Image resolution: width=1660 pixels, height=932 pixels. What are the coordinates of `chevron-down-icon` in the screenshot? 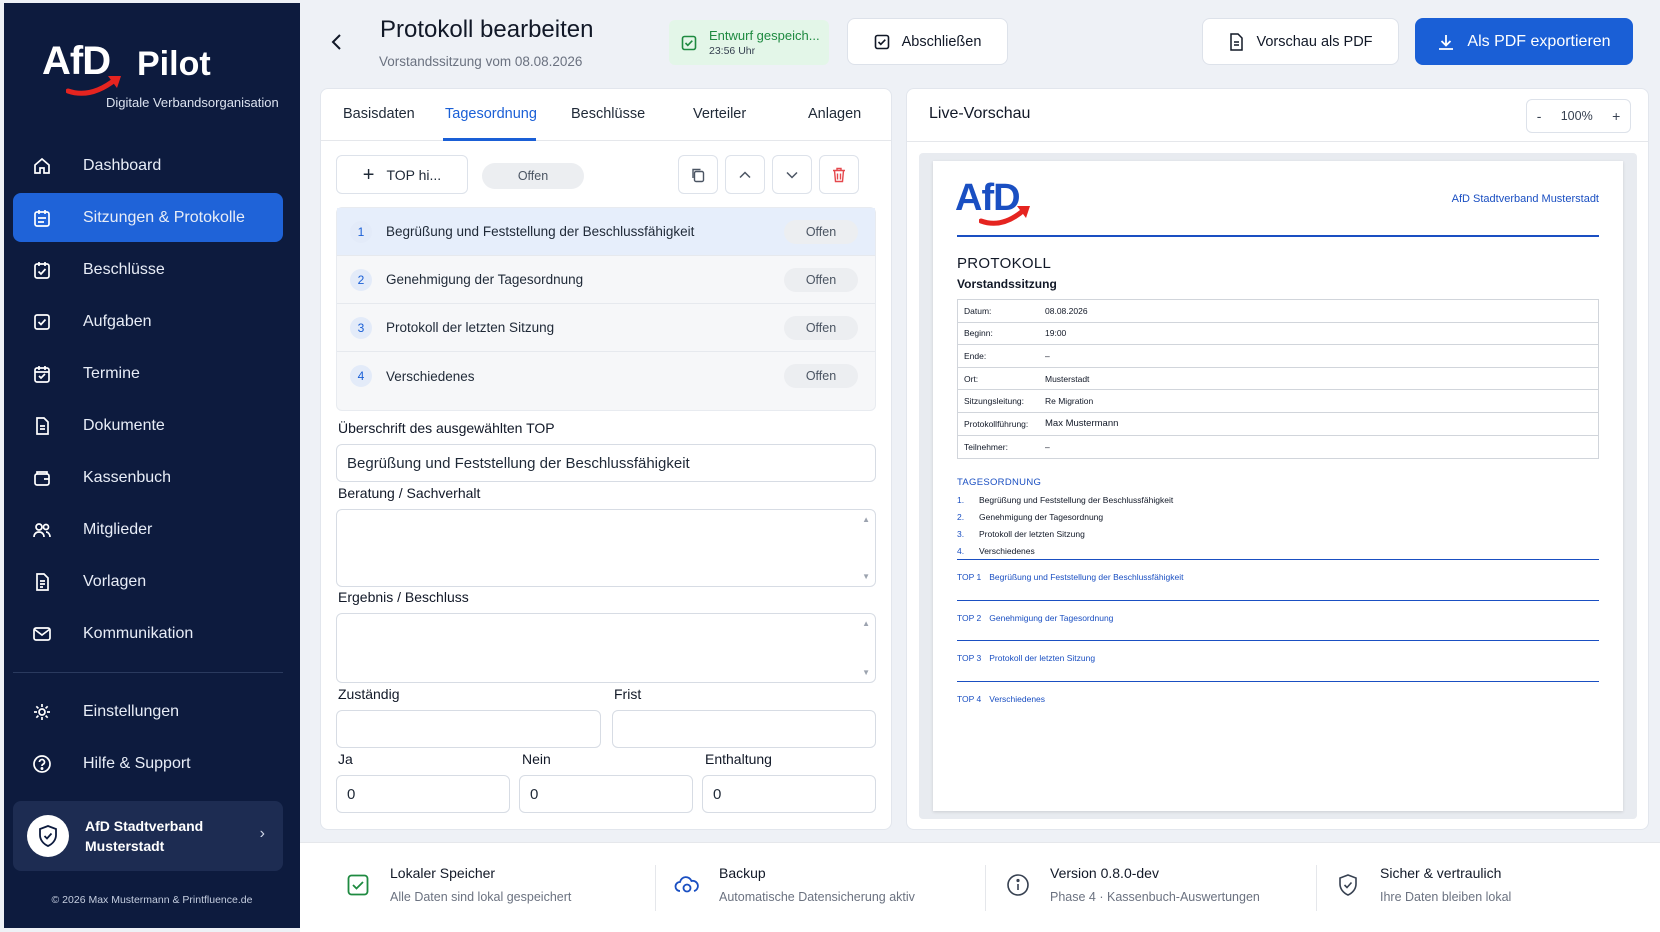 It's located at (792, 175).